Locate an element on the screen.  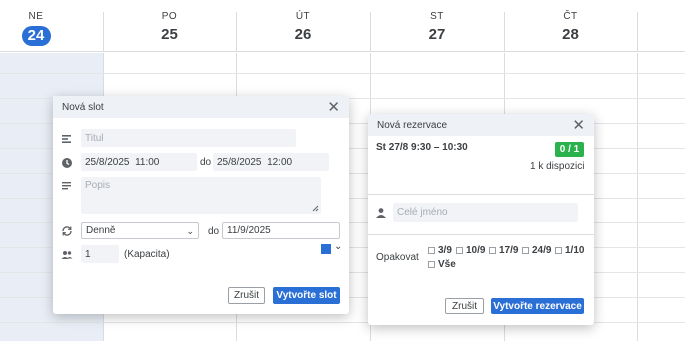
repeat-to-label: do is located at coordinates (214, 231).